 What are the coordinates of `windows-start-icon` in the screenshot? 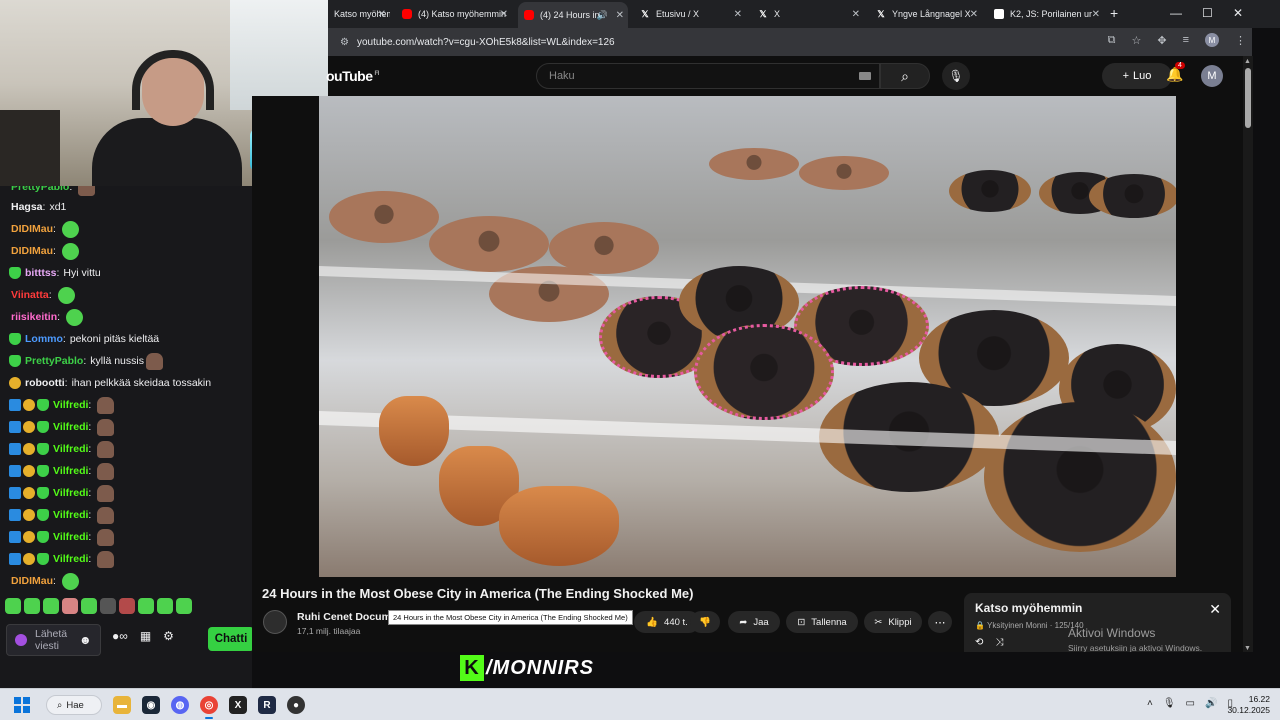 It's located at (22, 705).